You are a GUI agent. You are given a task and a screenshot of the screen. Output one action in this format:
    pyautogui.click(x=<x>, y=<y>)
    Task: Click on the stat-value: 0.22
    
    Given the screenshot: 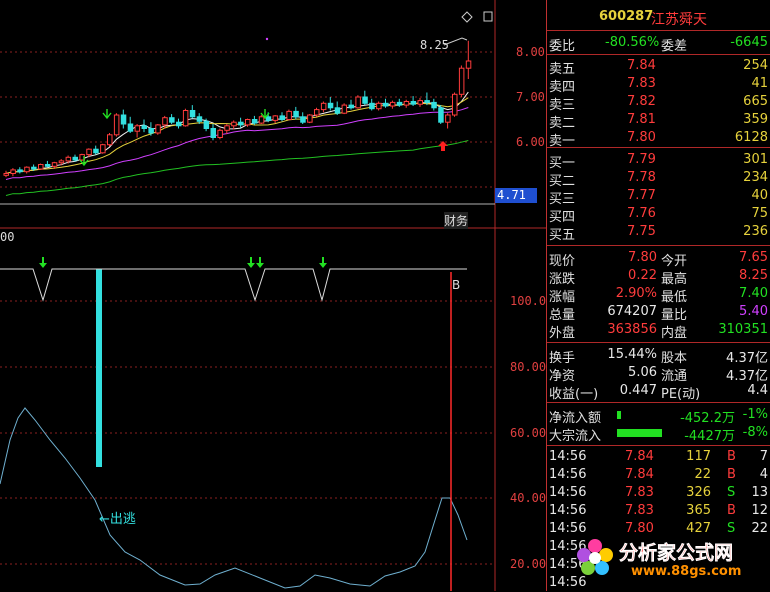 What is the action you would take?
    pyautogui.click(x=642, y=275)
    